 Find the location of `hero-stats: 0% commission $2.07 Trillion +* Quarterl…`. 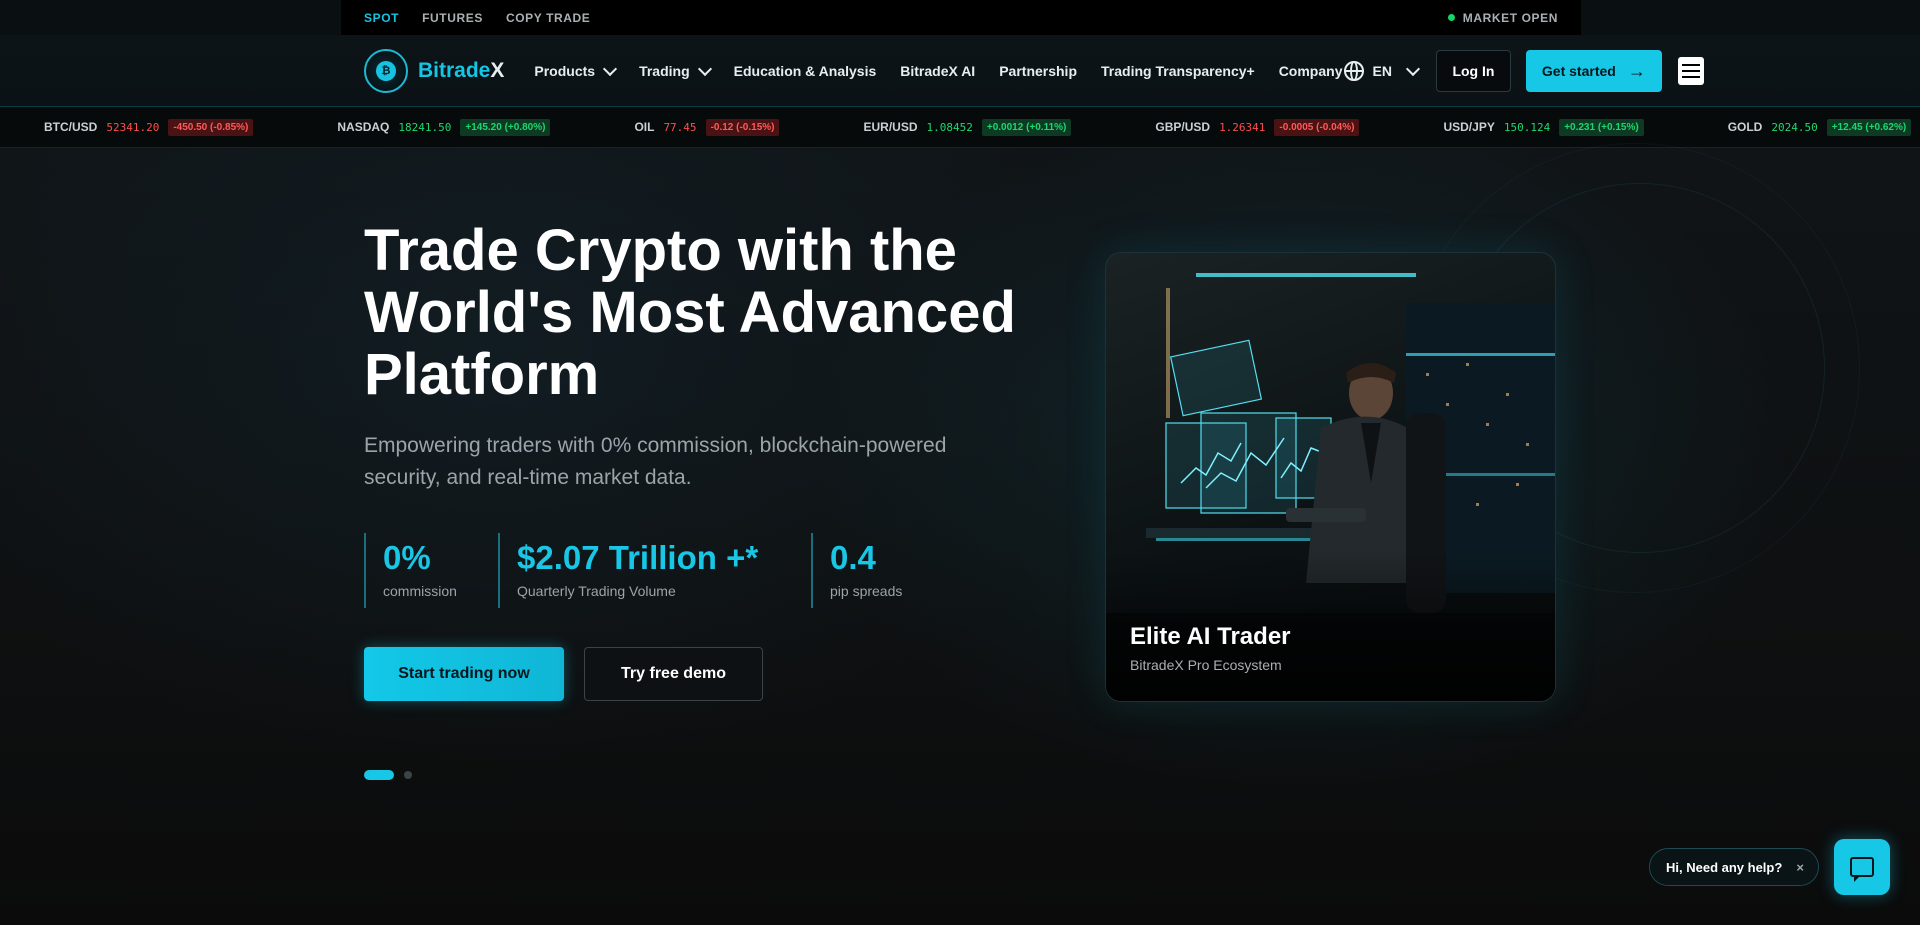

hero-stats: 0% commission $2.07 Trillion +* Quarterl… is located at coordinates (656, 570).